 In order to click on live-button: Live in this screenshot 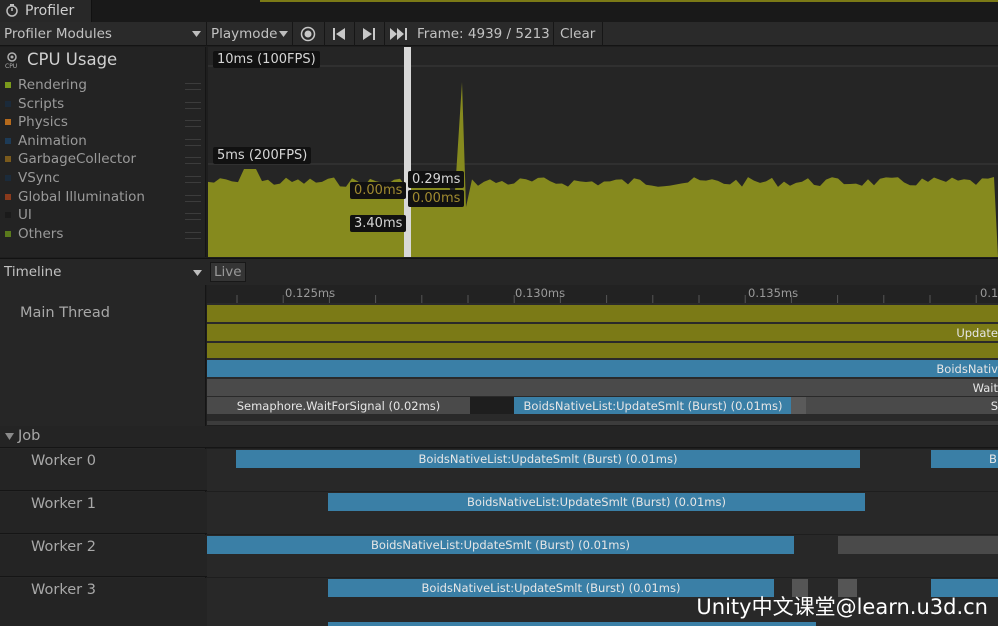, I will do `click(228, 272)`.